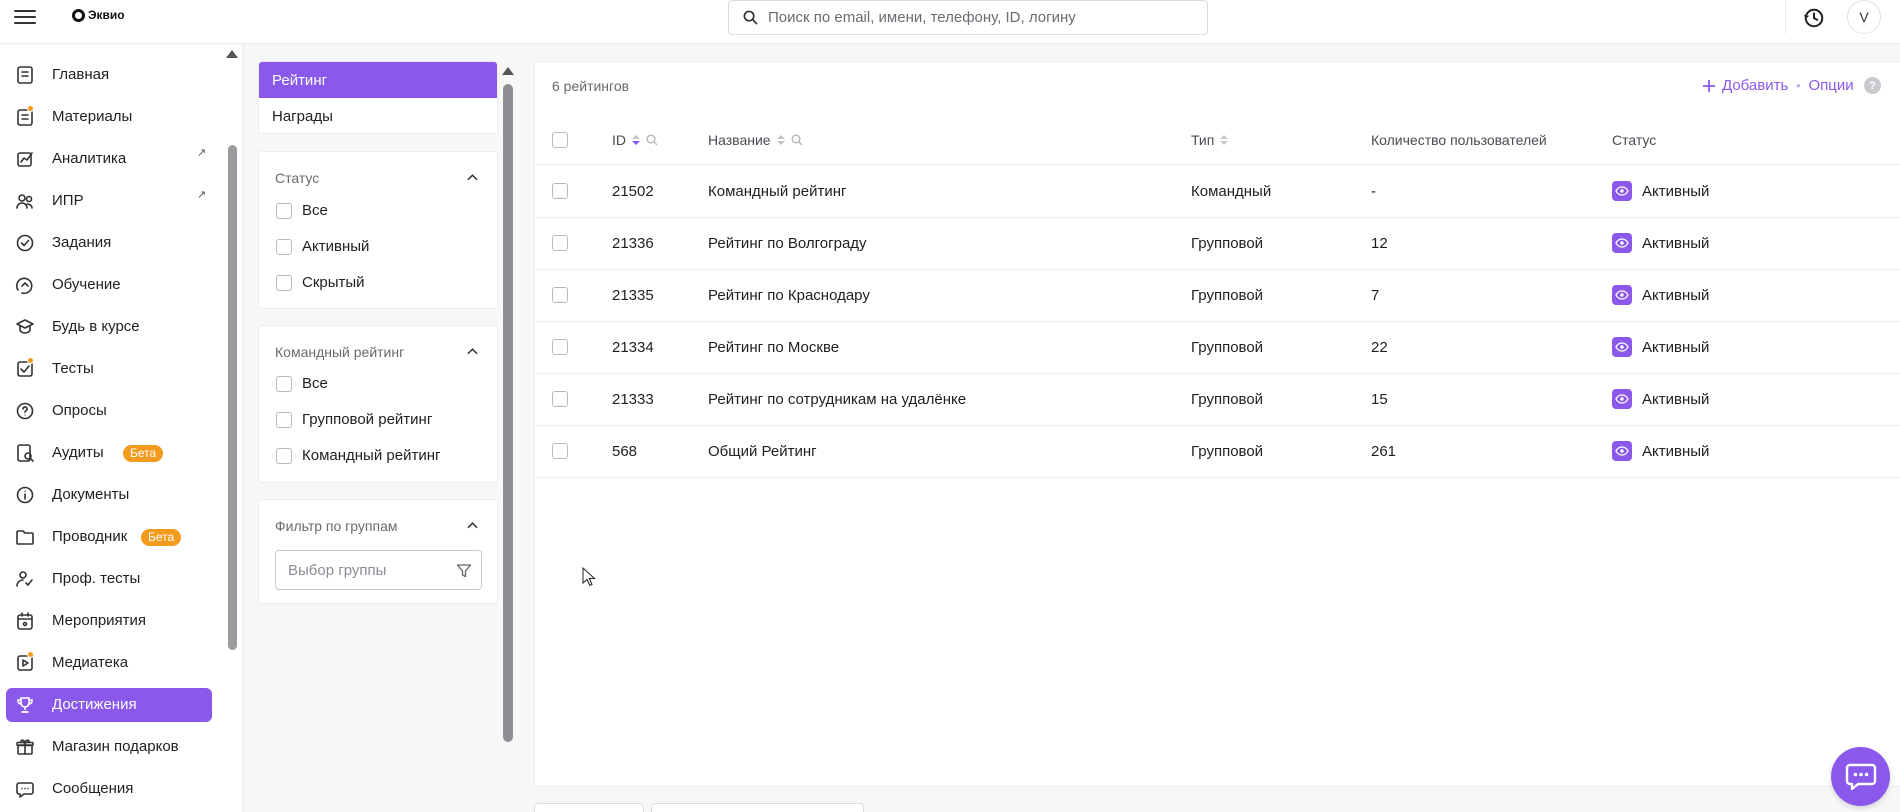  What do you see at coordinates (560, 140) in the screenshot?
I see `select-all-checkbox` at bounding box center [560, 140].